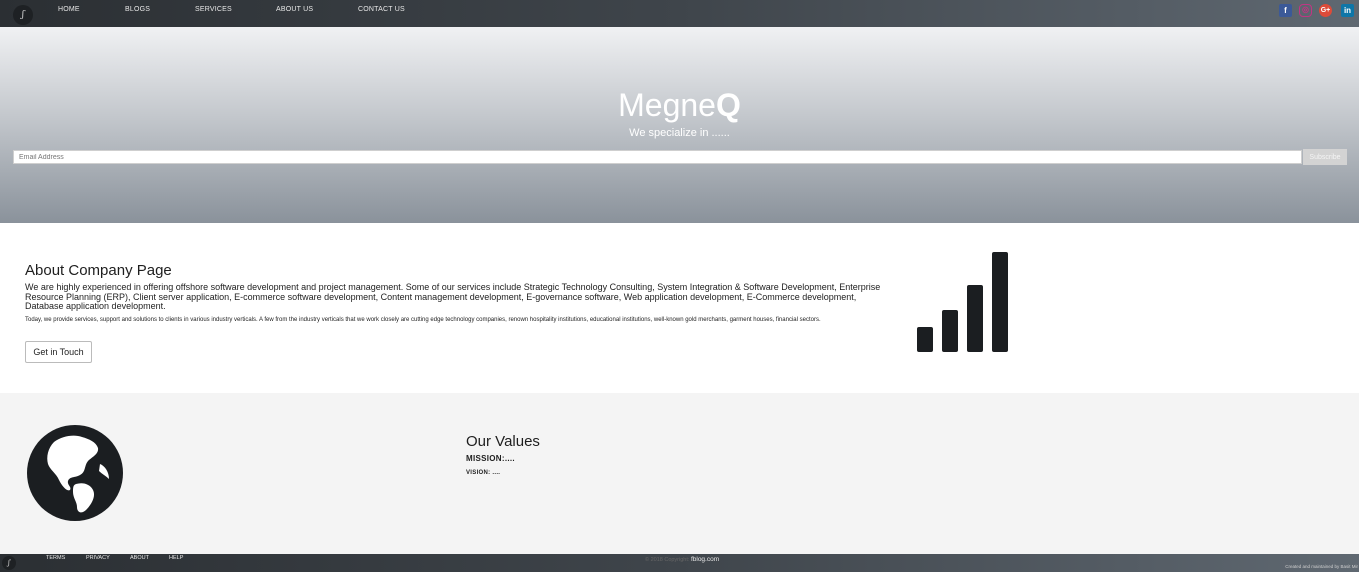  I want to click on credit-text: Created and maintained by Basit Mir, so click(1321, 566).